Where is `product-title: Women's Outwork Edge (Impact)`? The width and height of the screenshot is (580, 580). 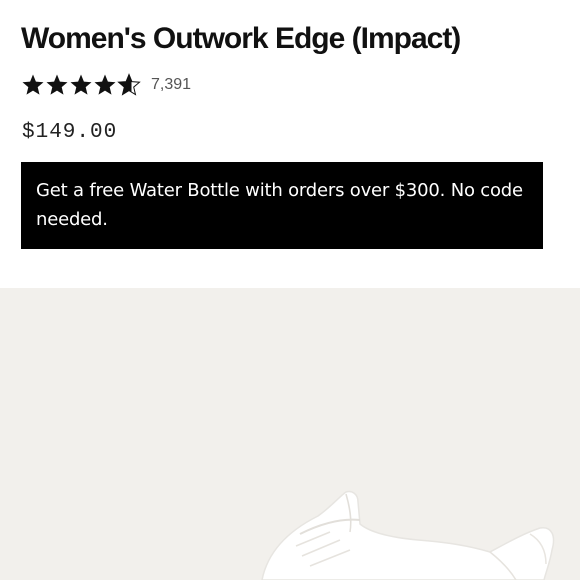 product-title: Women's Outwork Edge (Impact) is located at coordinates (241, 38).